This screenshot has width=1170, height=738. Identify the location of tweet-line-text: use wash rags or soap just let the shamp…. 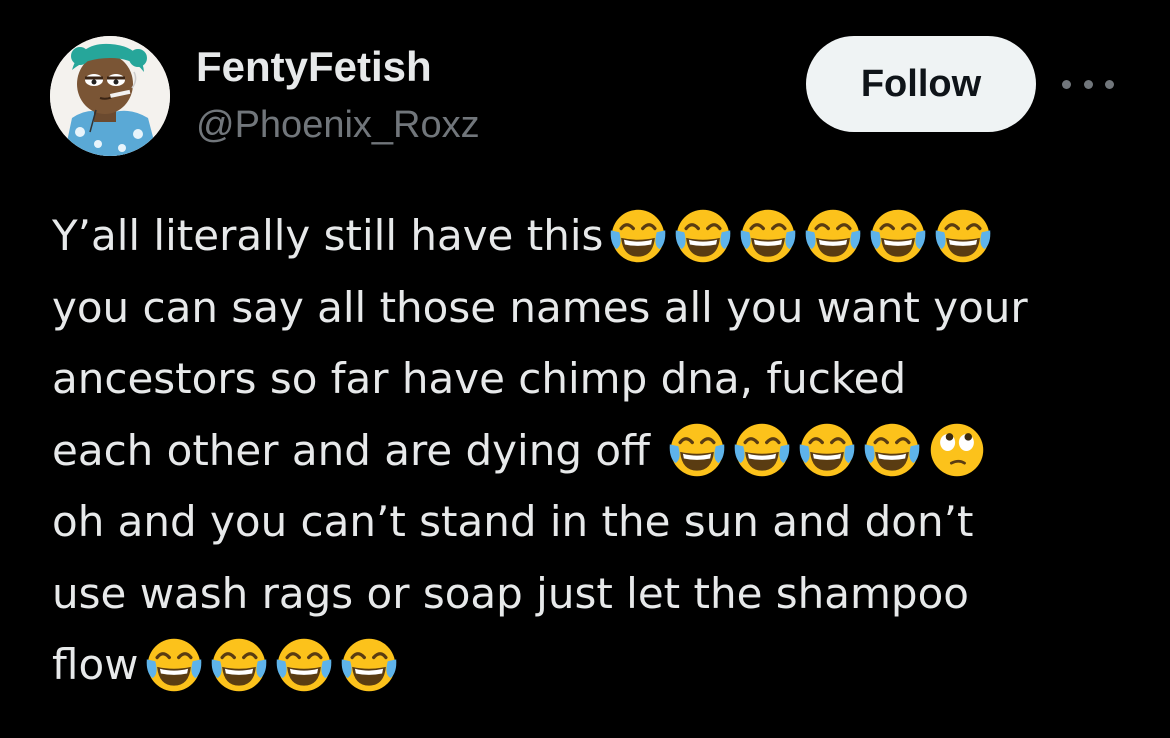
(510, 593).